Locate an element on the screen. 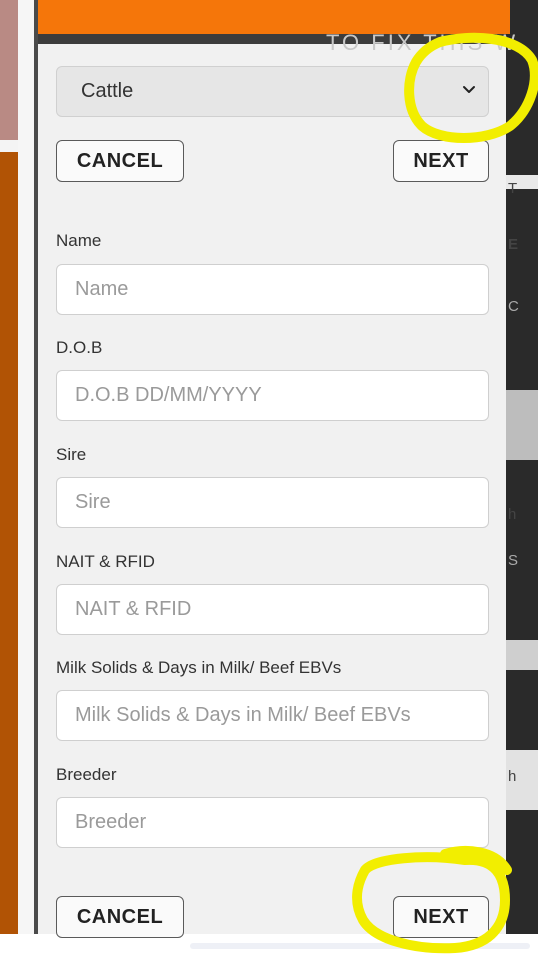 The image size is (538, 955). background-bottom-bar is located at coordinates (360, 946).